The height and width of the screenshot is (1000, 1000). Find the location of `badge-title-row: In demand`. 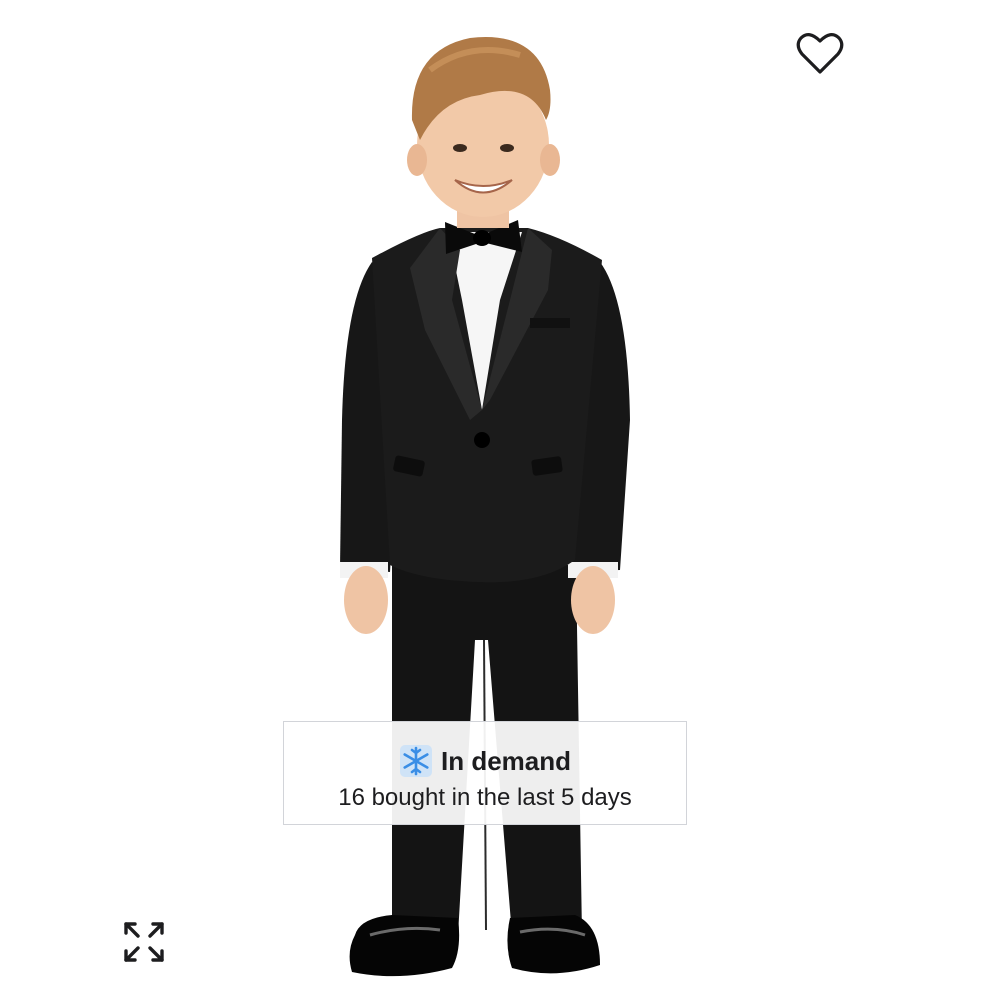

badge-title-row: In demand is located at coordinates (485, 761).